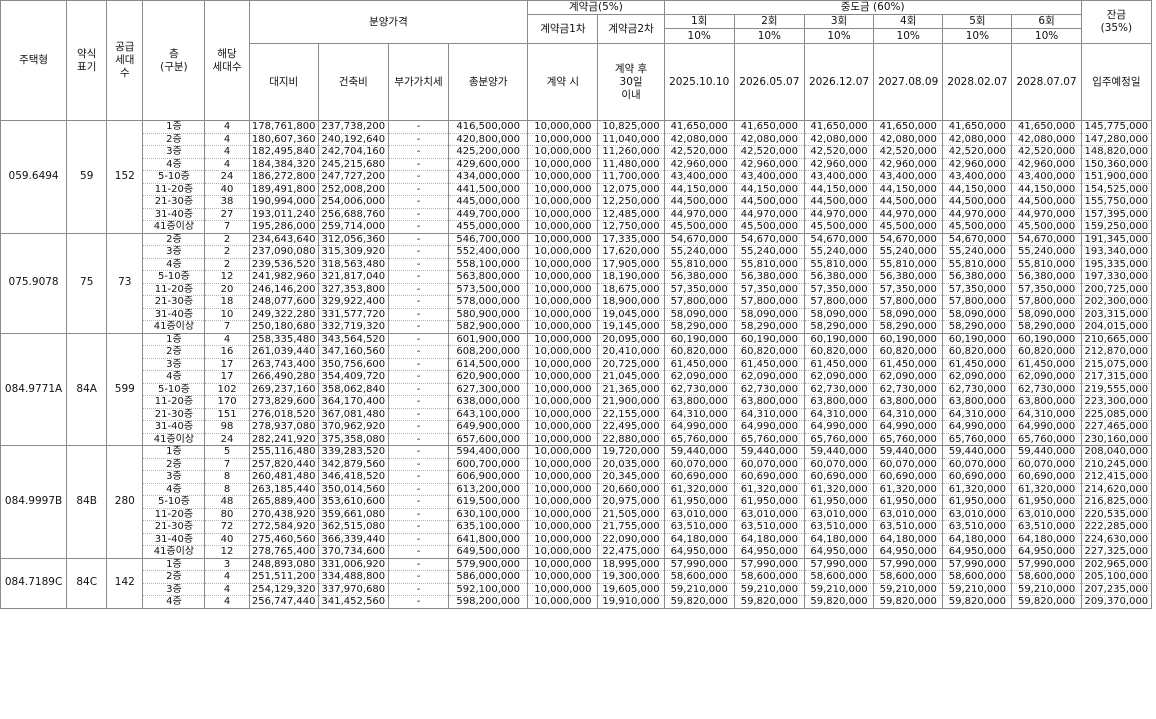 Image resolution: width=1156 pixels, height=719 pixels. Describe the element at coordinates (174, 277) in the screenshot. I see `floor-cell: 5-10층` at that location.